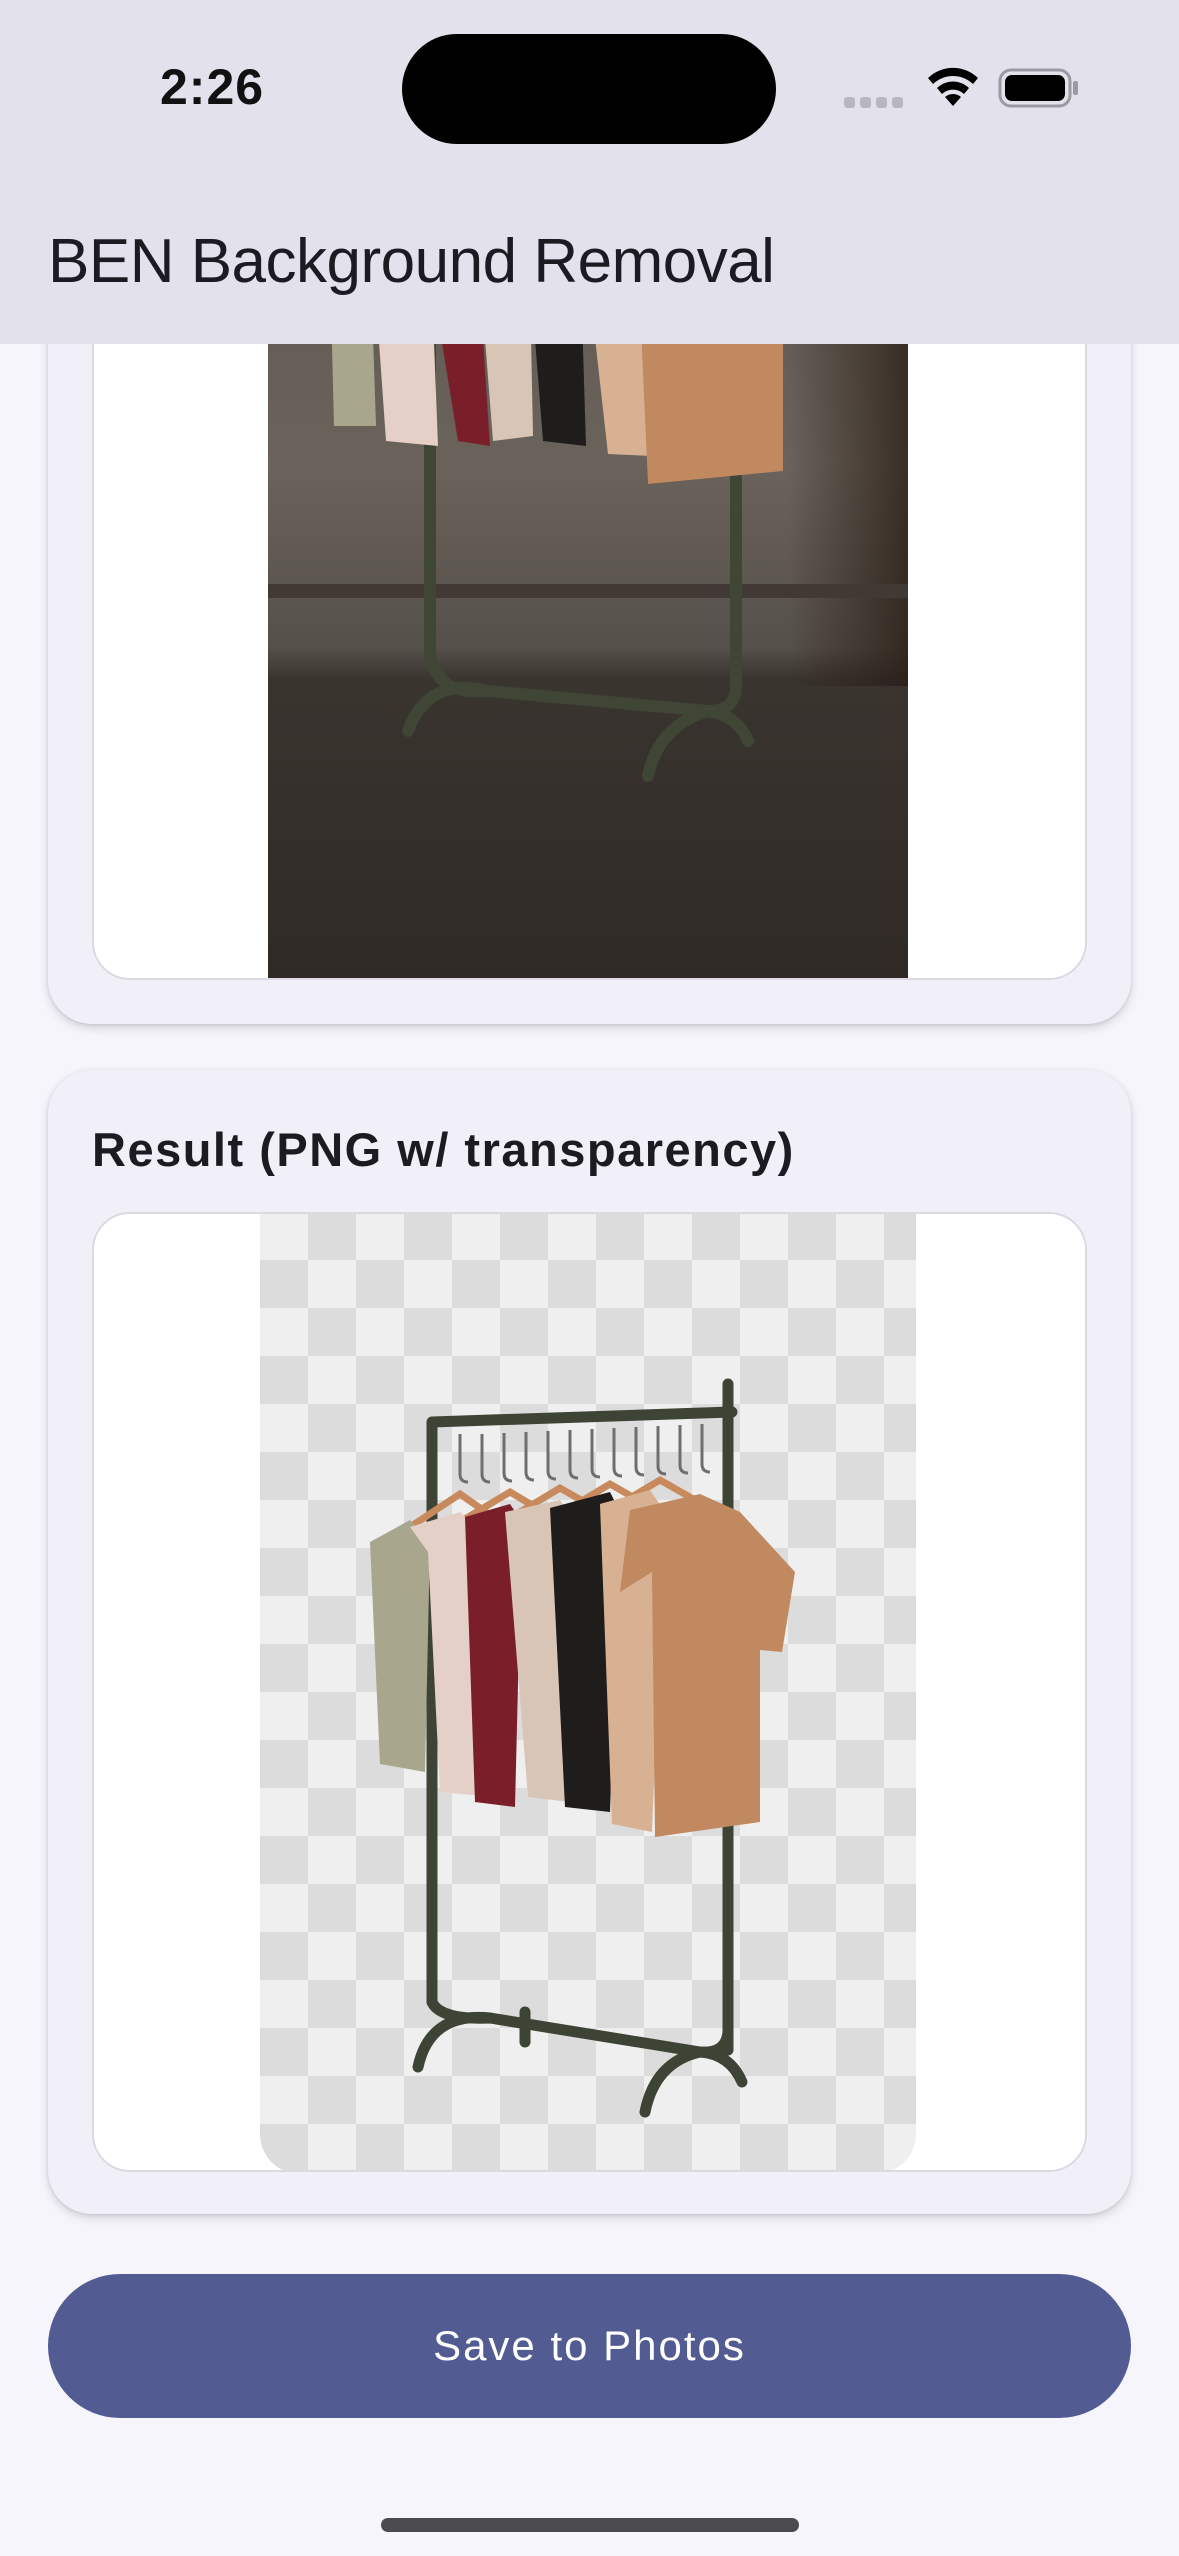  What do you see at coordinates (953, 86) in the screenshot?
I see `wifi-icon` at bounding box center [953, 86].